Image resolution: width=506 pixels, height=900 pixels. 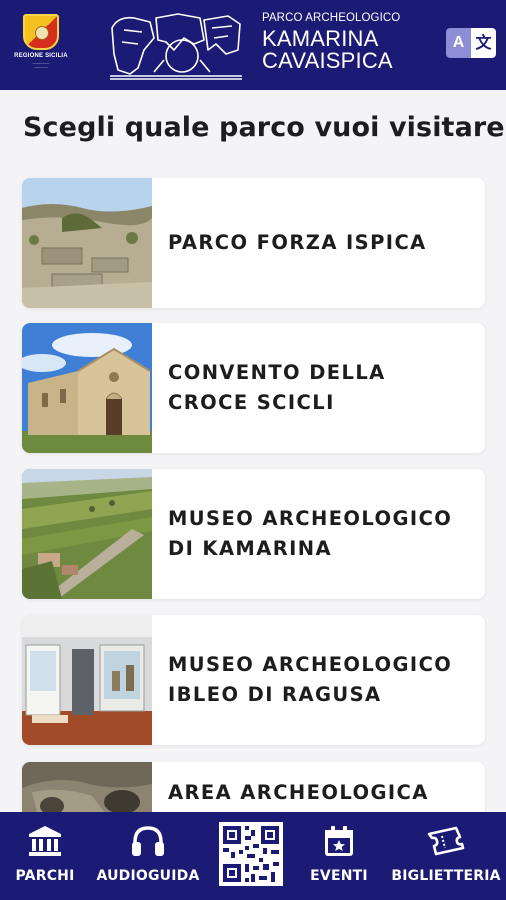 I want to click on bottom-navigation: PARCHI AUDIOGUIDA EVENTI BIGLIETTERIA, so click(x=253, y=856).